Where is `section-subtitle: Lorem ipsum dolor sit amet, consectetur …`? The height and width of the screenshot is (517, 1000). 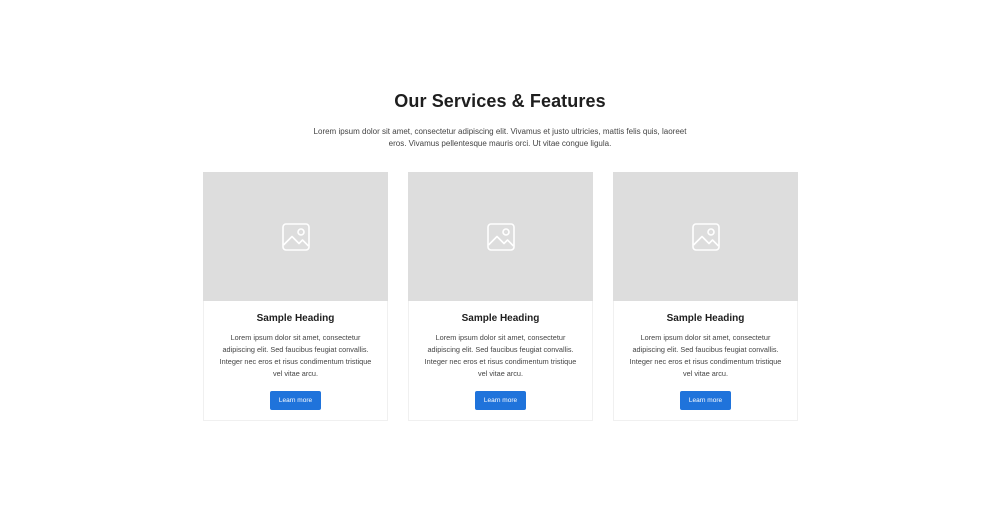
section-subtitle: Lorem ipsum dolor sit amet, consectetur … is located at coordinates (500, 137).